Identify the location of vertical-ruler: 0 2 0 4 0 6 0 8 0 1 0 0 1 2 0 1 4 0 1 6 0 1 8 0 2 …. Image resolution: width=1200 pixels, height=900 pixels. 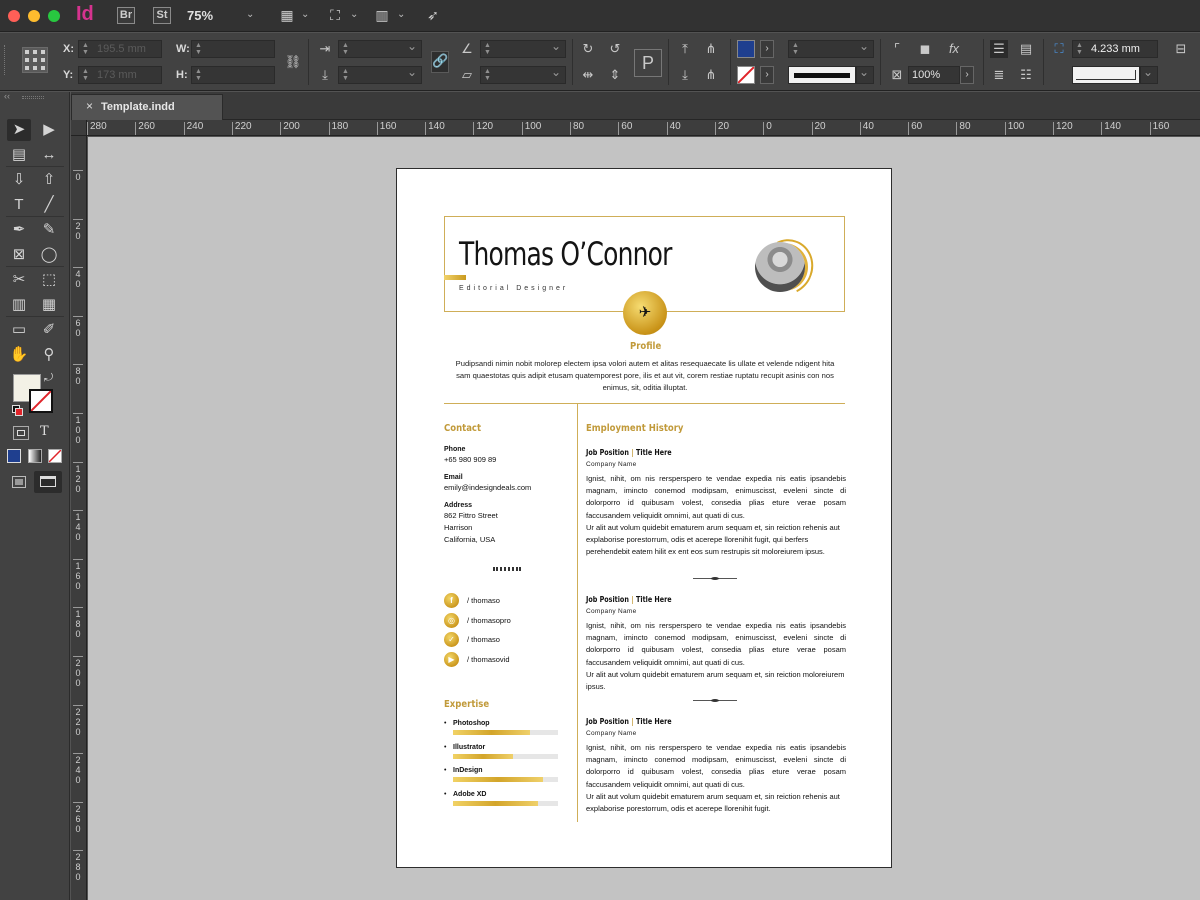
(79, 518).